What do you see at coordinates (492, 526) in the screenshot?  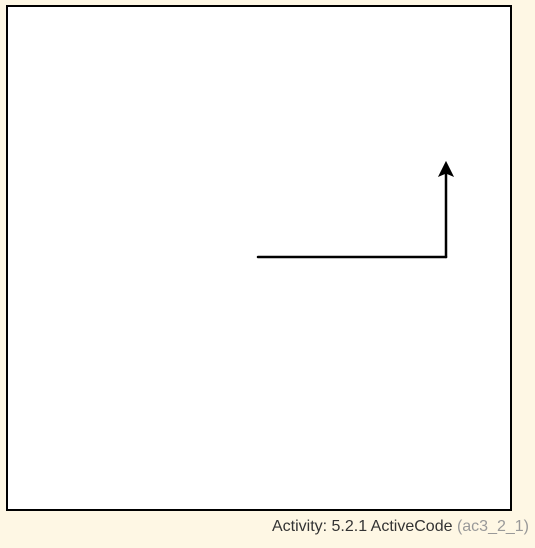 I see `activity-code-id: (ac3_2_1)` at bounding box center [492, 526].